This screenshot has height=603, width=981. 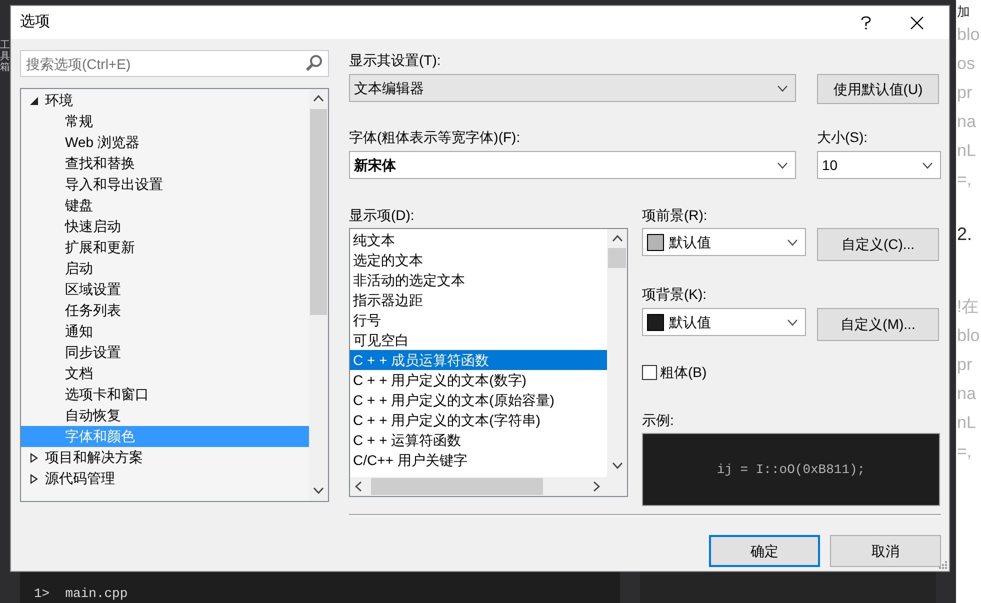 What do you see at coordinates (724, 242) in the screenshot?
I see `foreground-dropdown: 默认值` at bounding box center [724, 242].